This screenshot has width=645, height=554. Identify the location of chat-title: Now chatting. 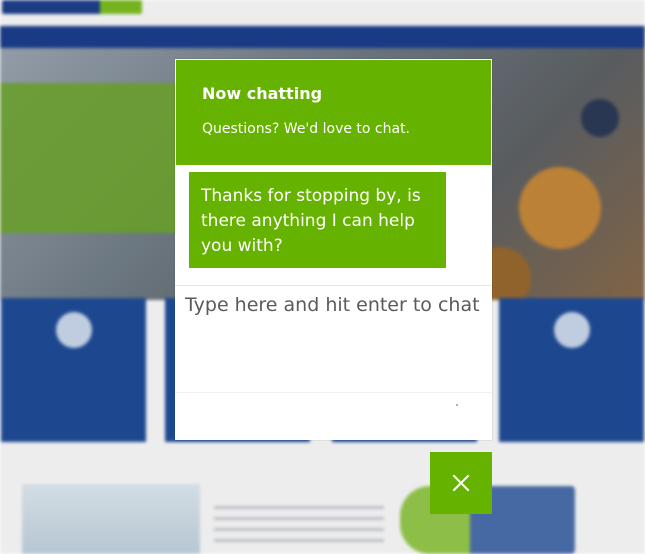
(262, 93).